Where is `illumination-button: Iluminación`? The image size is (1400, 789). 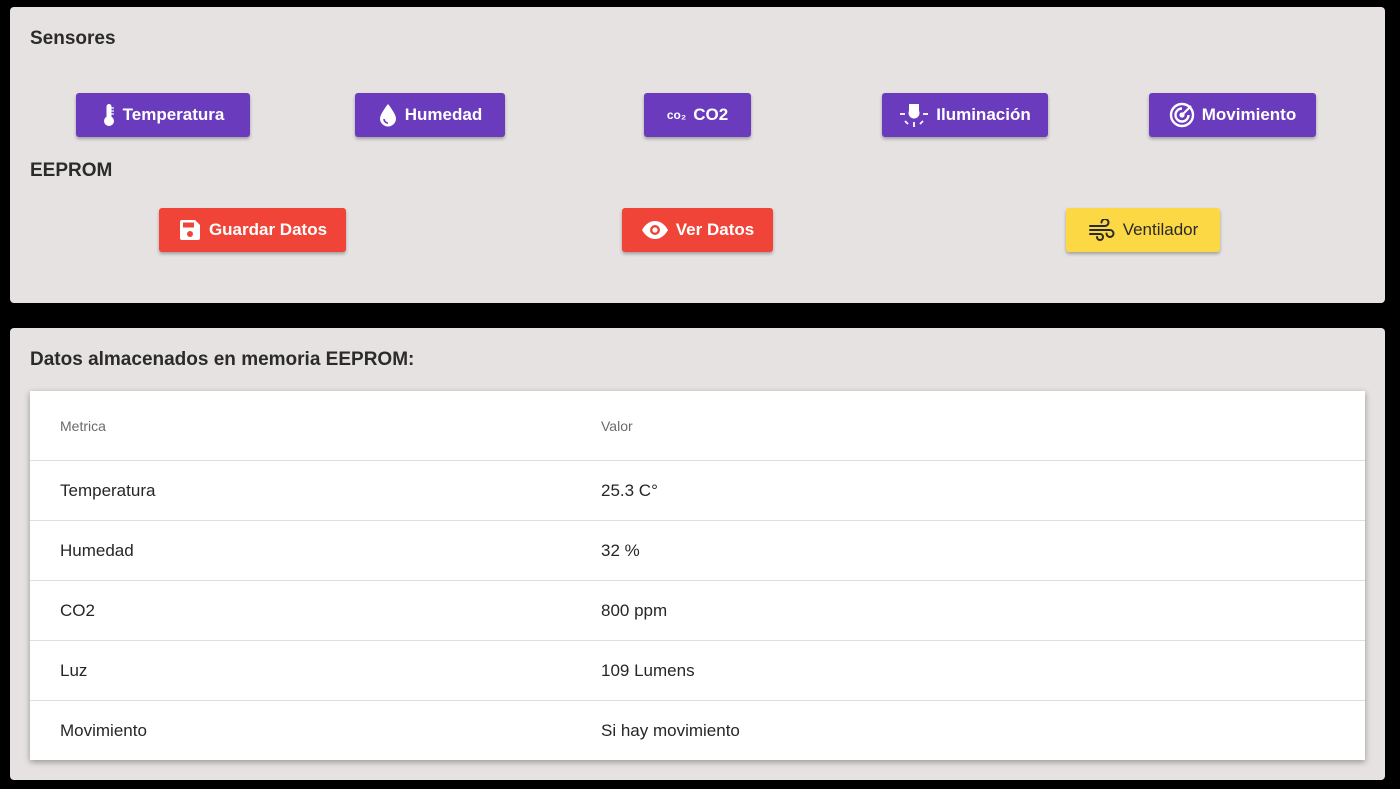 illumination-button: Iluminación is located at coordinates (965, 115).